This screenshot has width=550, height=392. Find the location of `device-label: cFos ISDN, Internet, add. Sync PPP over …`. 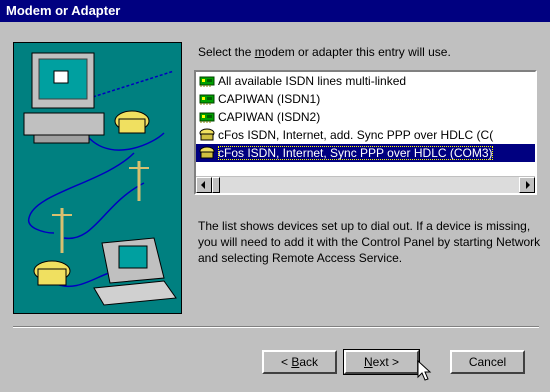

device-label: cFos ISDN, Internet, add. Sync PPP over … is located at coordinates (356, 135).